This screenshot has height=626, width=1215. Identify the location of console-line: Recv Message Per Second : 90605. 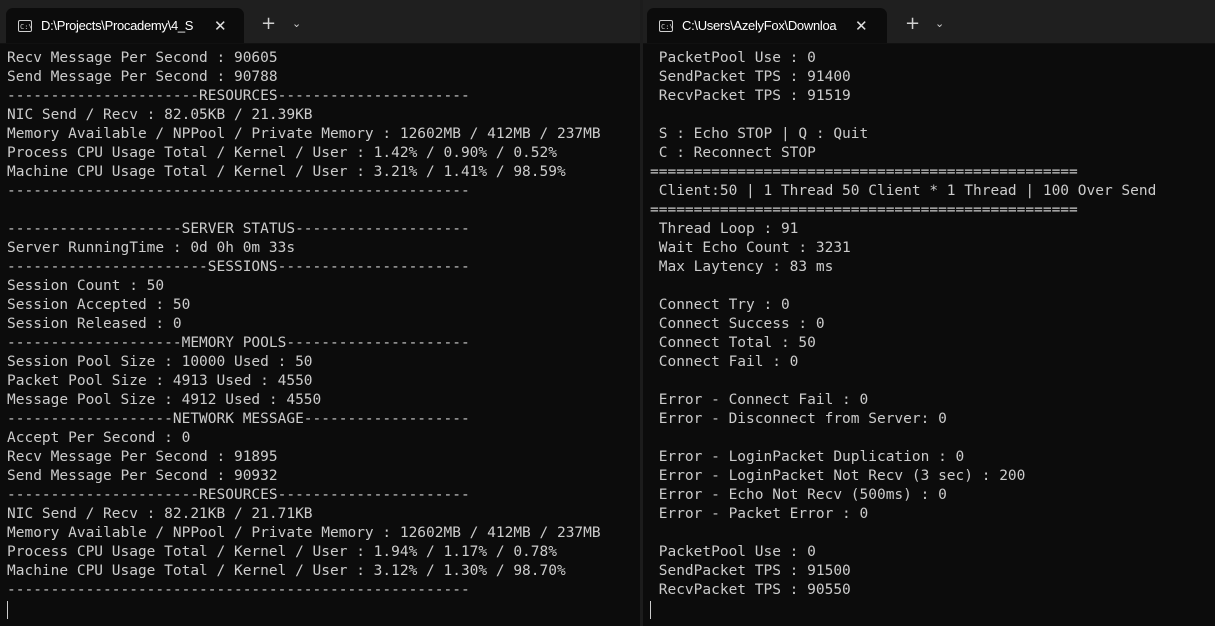
(142, 58).